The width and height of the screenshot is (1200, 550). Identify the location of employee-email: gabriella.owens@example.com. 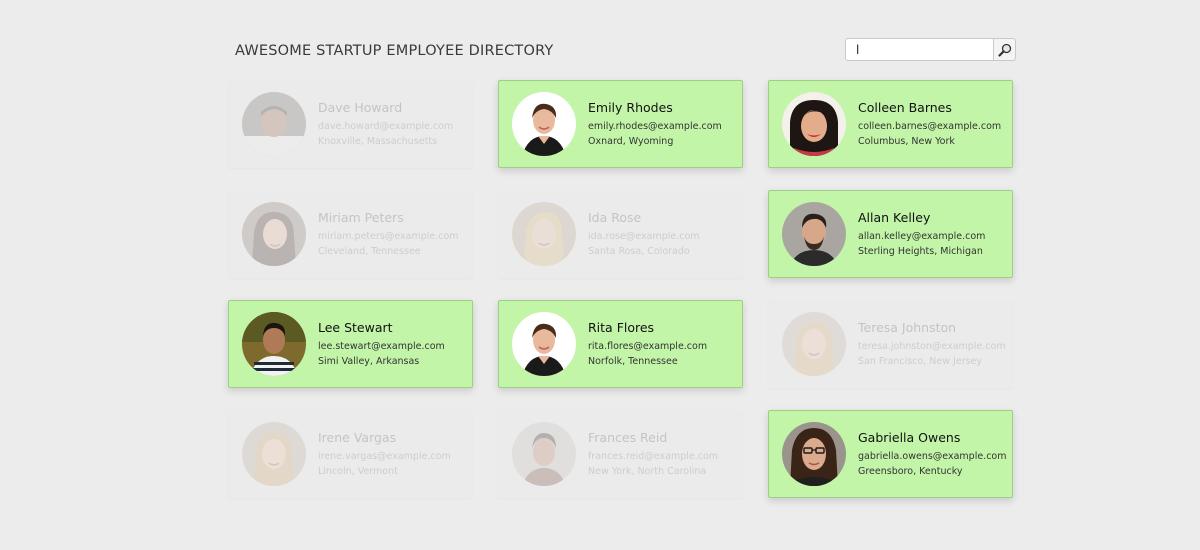
(932, 456).